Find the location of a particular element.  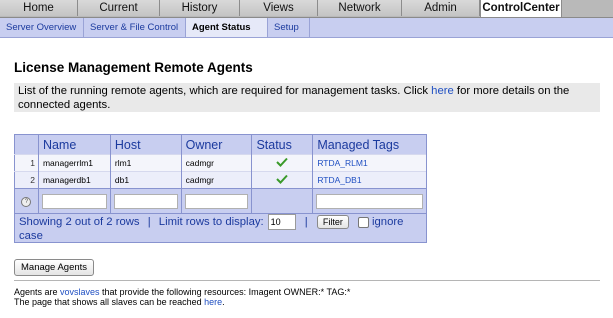

all-slaves-link: here is located at coordinates (213, 302).